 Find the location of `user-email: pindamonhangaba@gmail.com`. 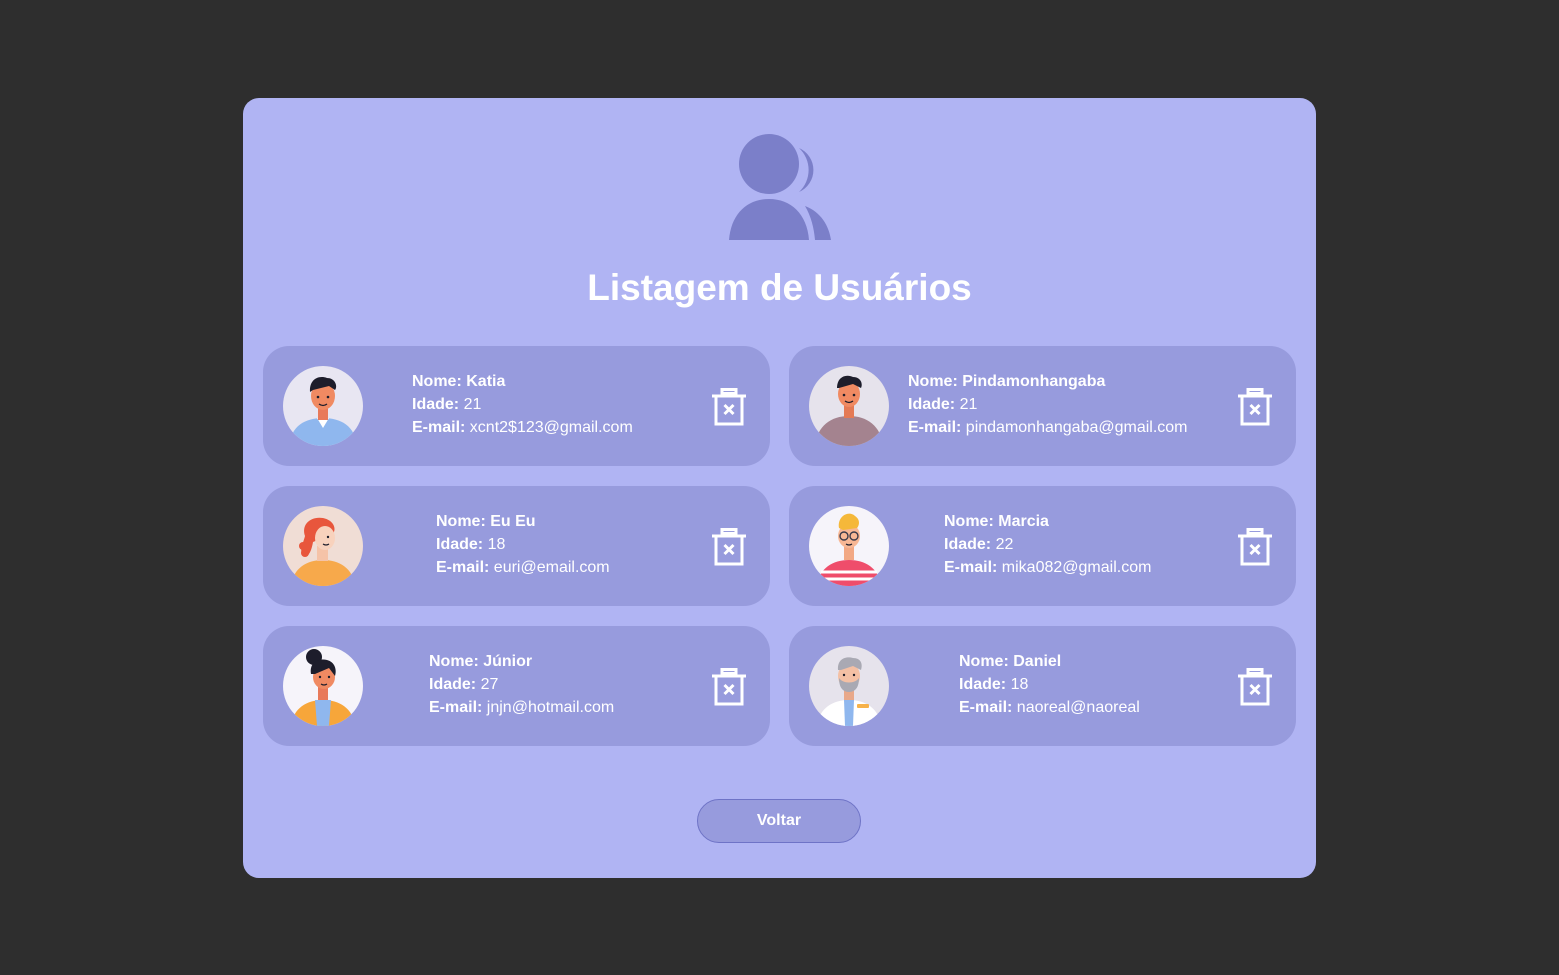

user-email: pindamonhangaba@gmail.com is located at coordinates (1076, 427).